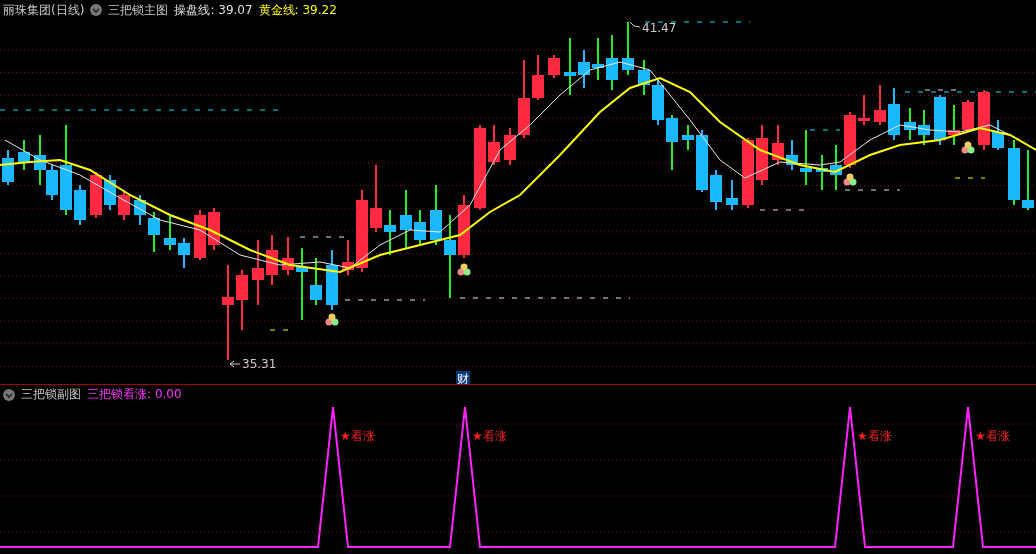 Image resolution: width=1036 pixels, height=554 pixels. What do you see at coordinates (297, 10) in the screenshot?
I see `indicator-value: 黄金线: 39.22` at bounding box center [297, 10].